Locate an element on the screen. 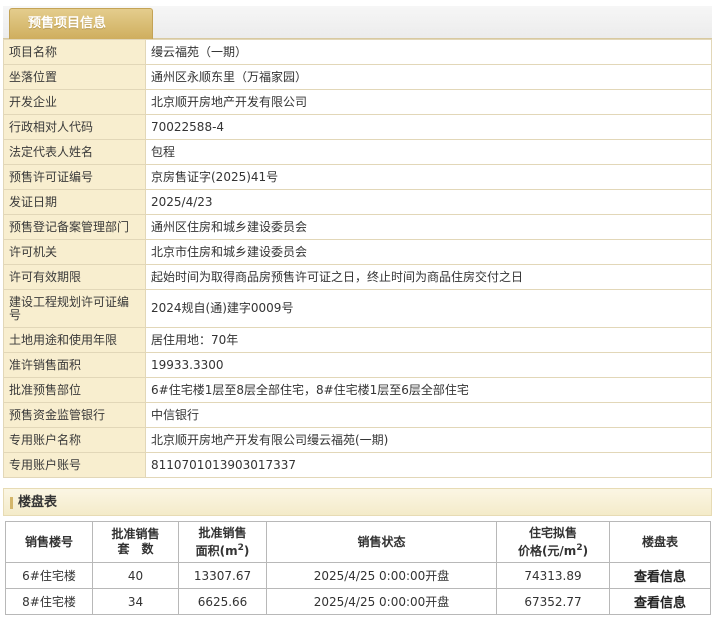  info-value: 2025/4/23 is located at coordinates (428, 202).